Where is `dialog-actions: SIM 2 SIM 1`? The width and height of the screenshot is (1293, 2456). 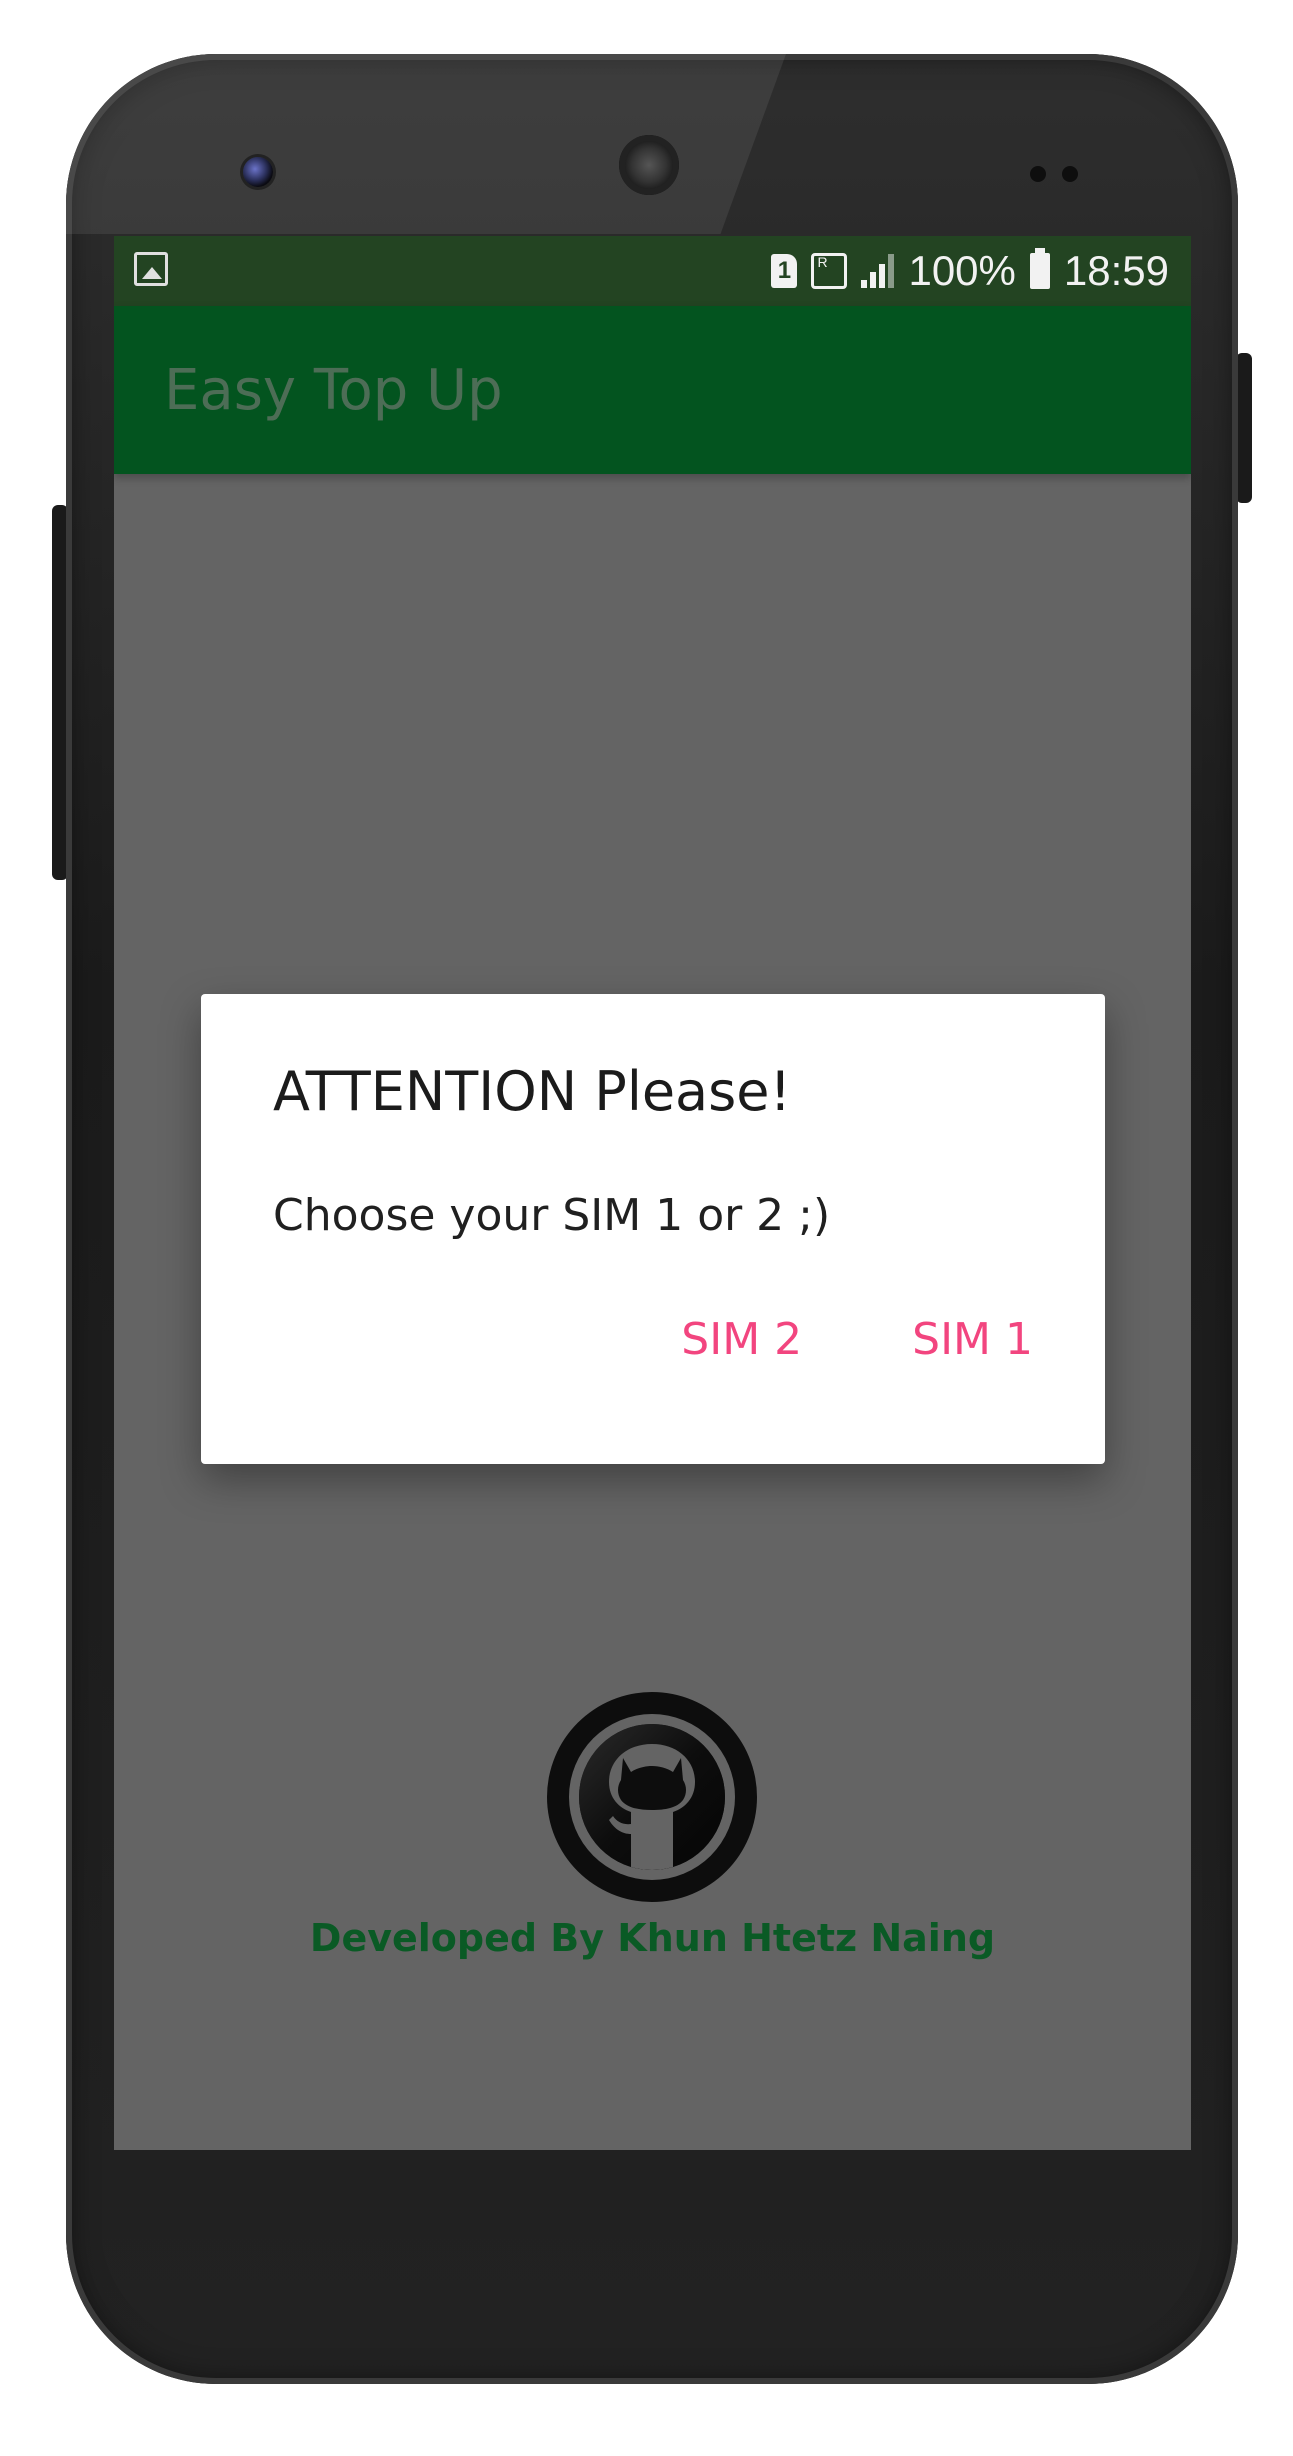
dialog-actions: SIM 2 SIM 1 is located at coordinates (857, 1339).